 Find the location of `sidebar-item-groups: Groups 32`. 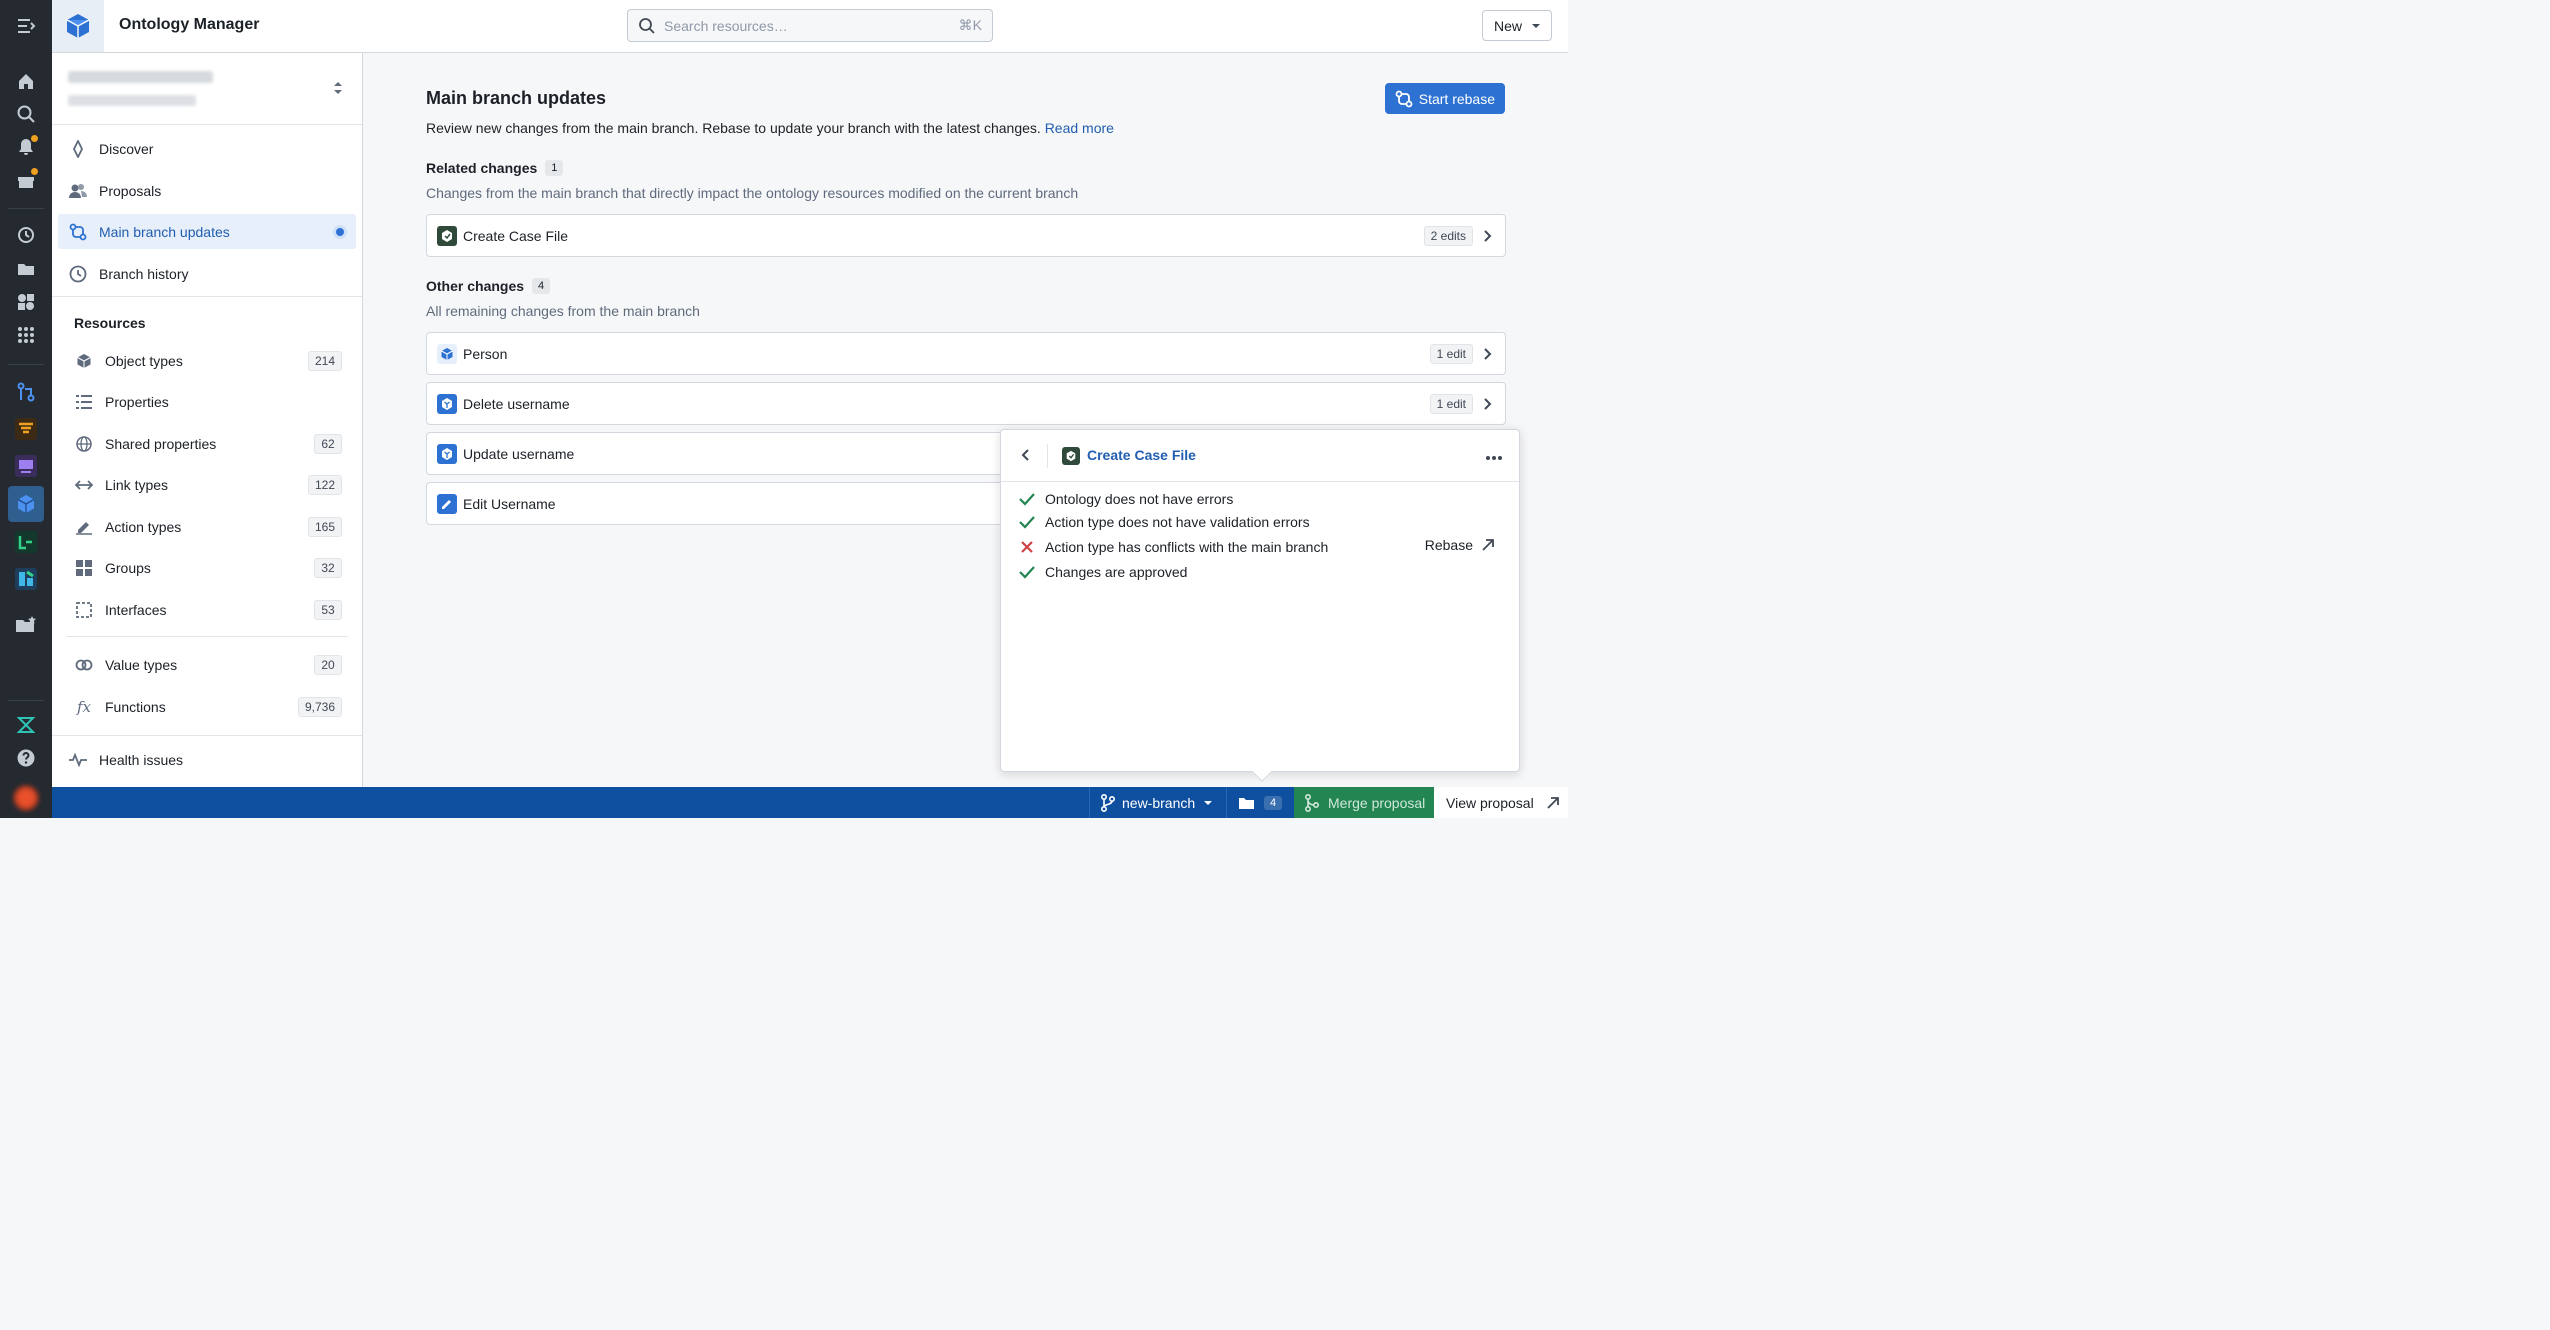

sidebar-item-groups: Groups 32 is located at coordinates (207, 567).